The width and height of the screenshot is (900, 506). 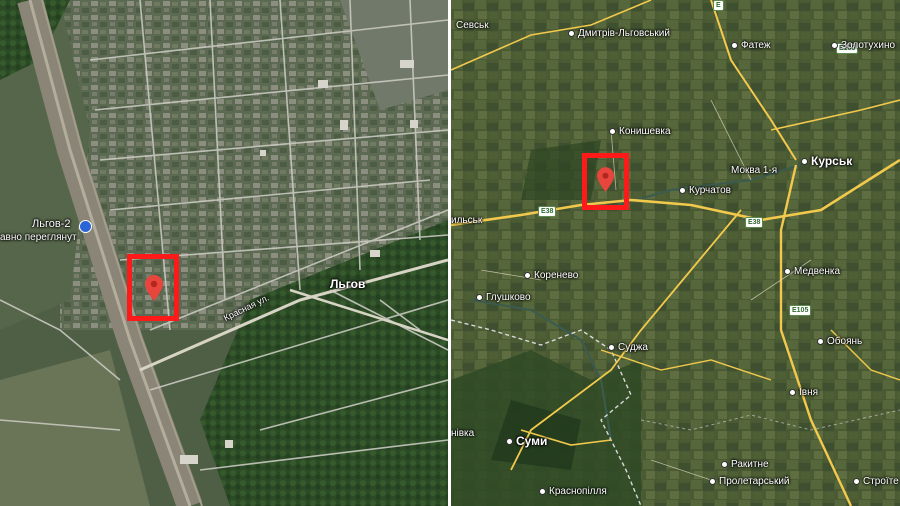 I want to click on label-kursk: Курськ, so click(x=826, y=161).